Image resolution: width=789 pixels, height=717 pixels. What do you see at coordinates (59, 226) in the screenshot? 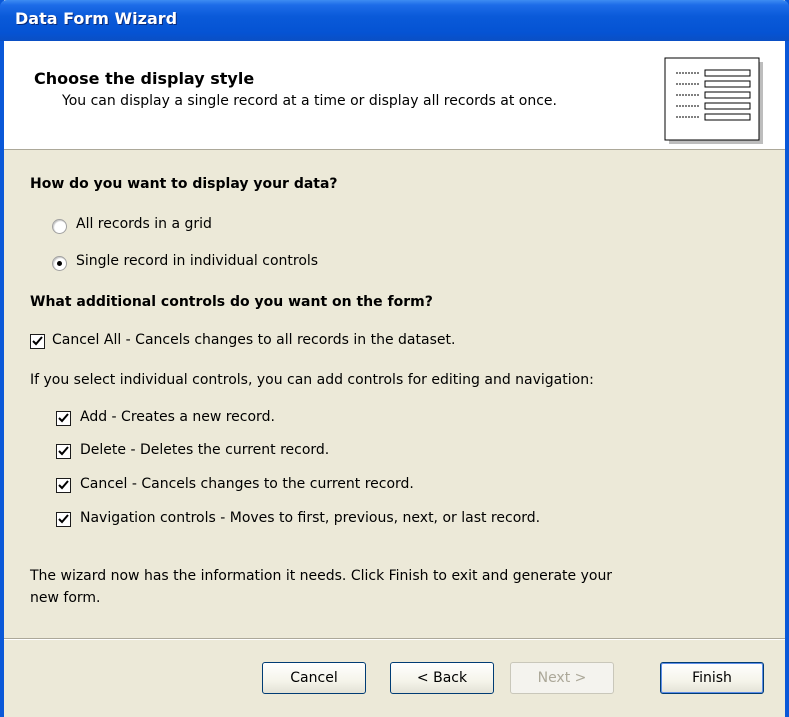
I see `radio-button` at bounding box center [59, 226].